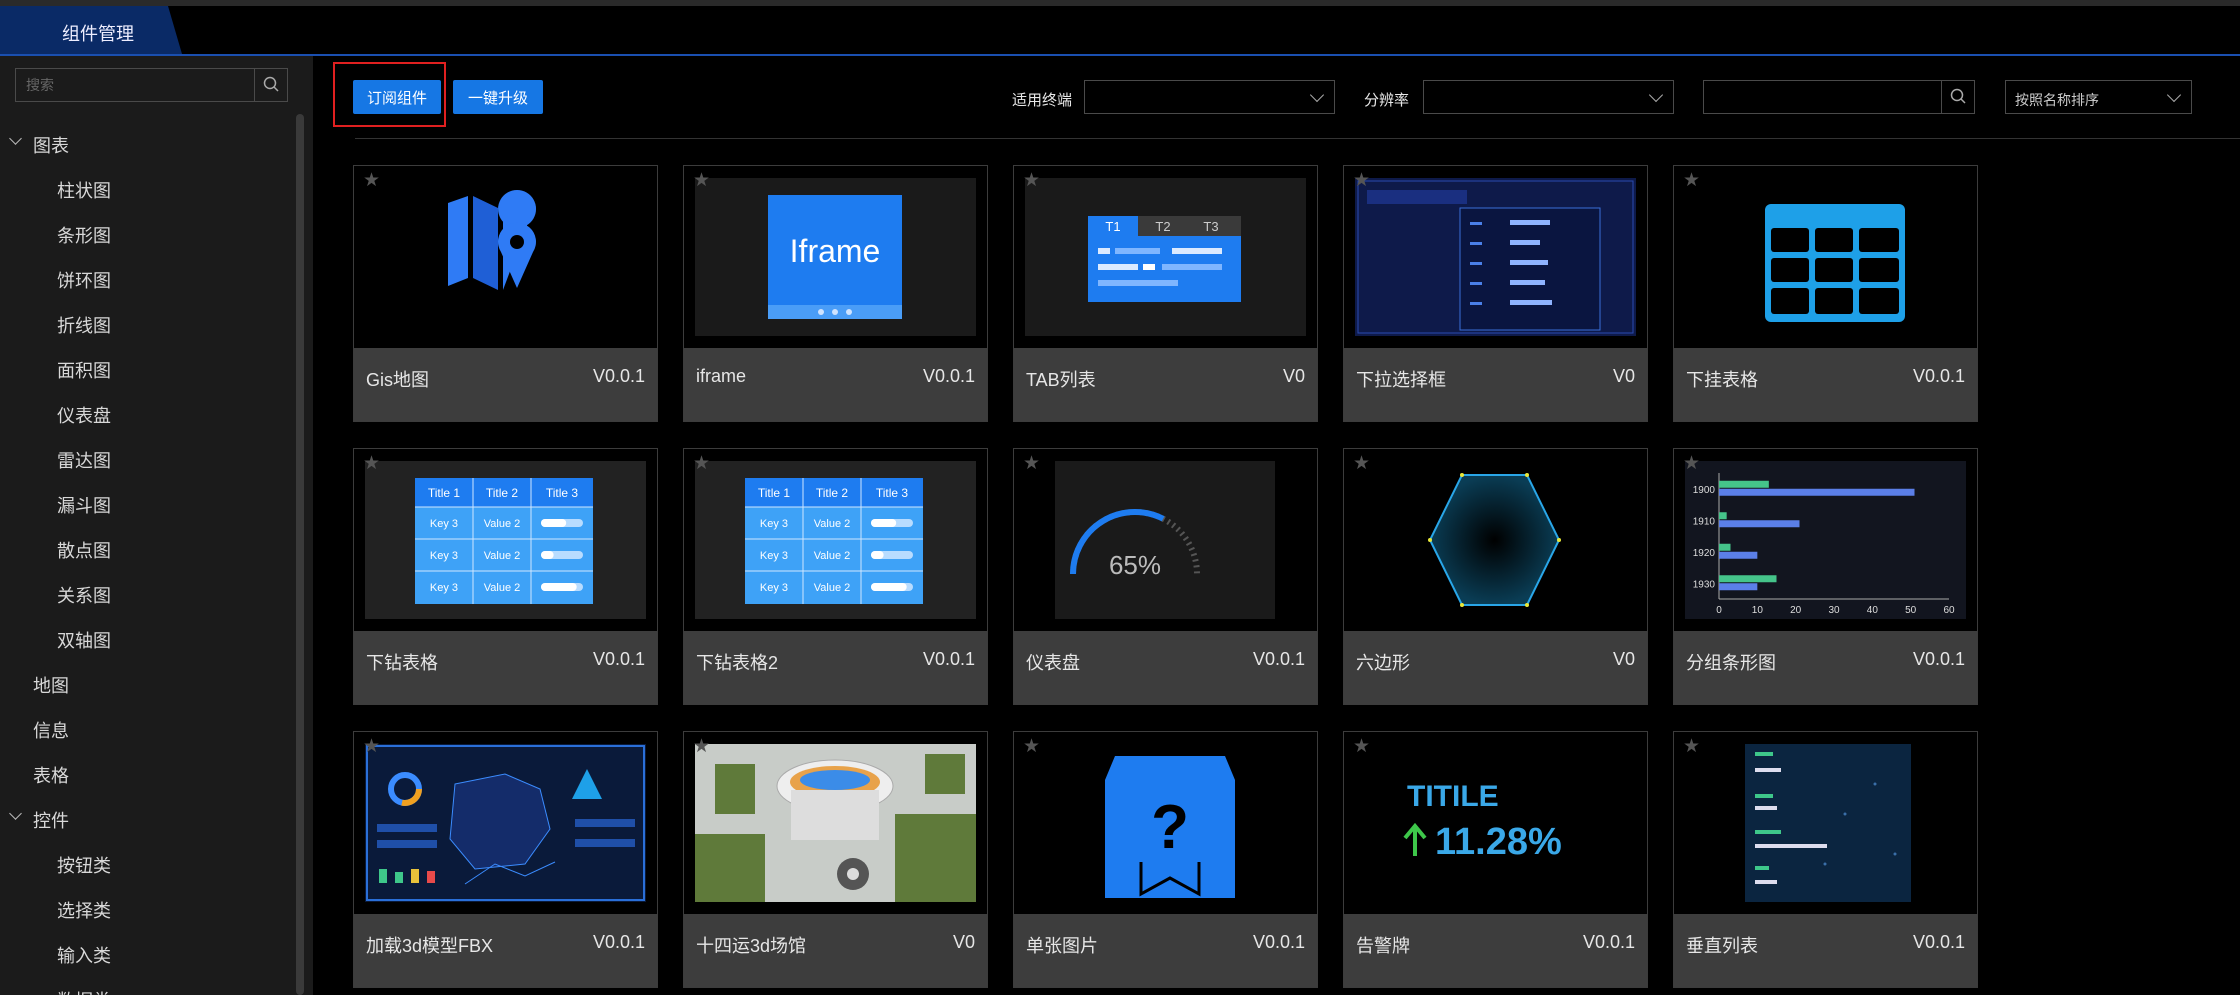 This screenshot has width=2240, height=995. What do you see at coordinates (1165, 950) in the screenshot?
I see `component-card-footer: 单张图片 V0.0.1` at bounding box center [1165, 950].